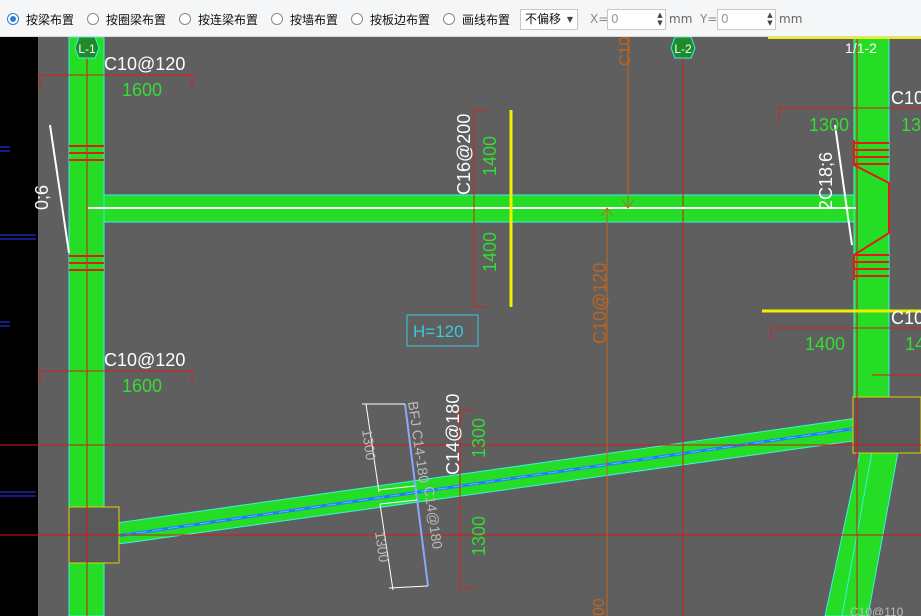 This screenshot has height=616, width=921. I want to click on length-label-mid: 1600, so click(142, 386).